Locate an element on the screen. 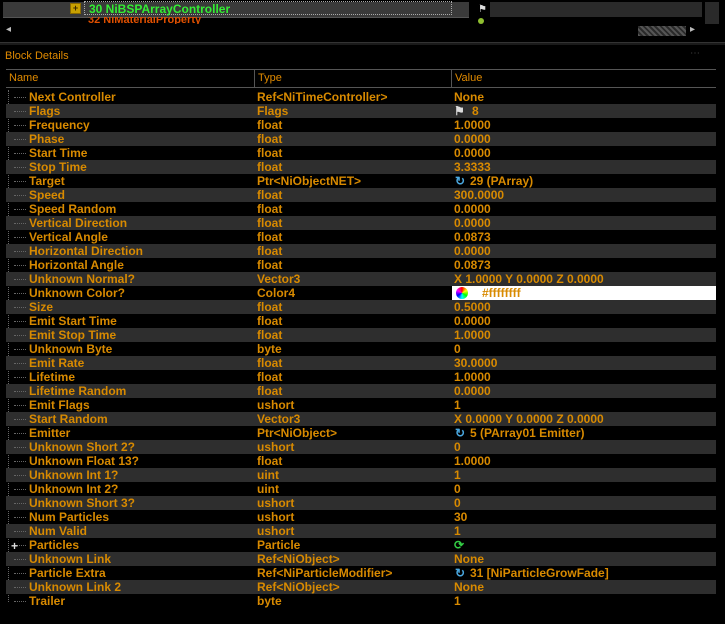  table-row: Target Ptr<NiObjectNET> ↻ 29 (PArray) is located at coordinates (361, 181).